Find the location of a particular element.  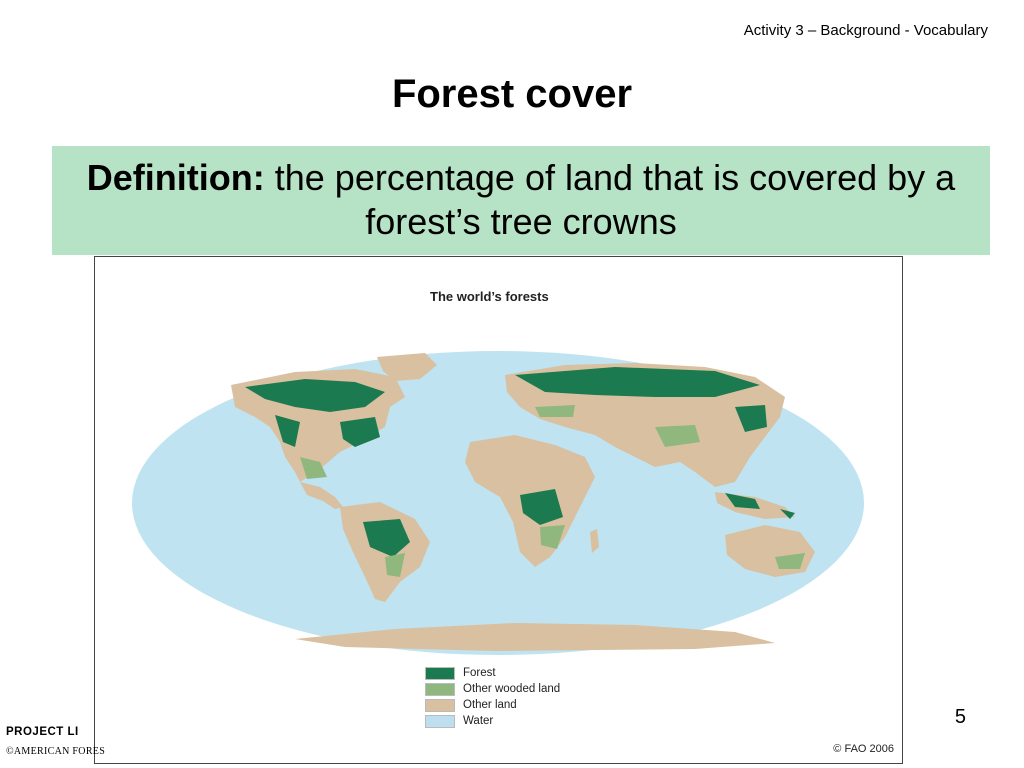

slide-title: Forest cover is located at coordinates (512, 94).